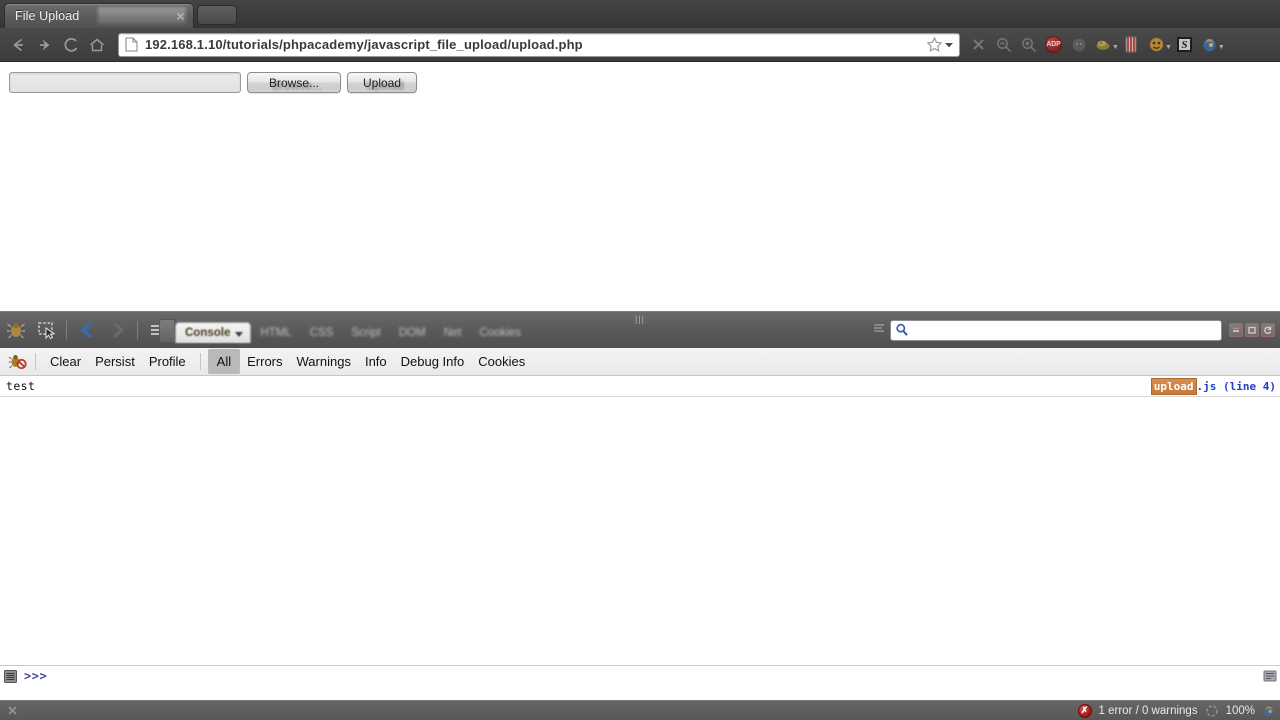  I want to click on command-input, so click(658, 676).